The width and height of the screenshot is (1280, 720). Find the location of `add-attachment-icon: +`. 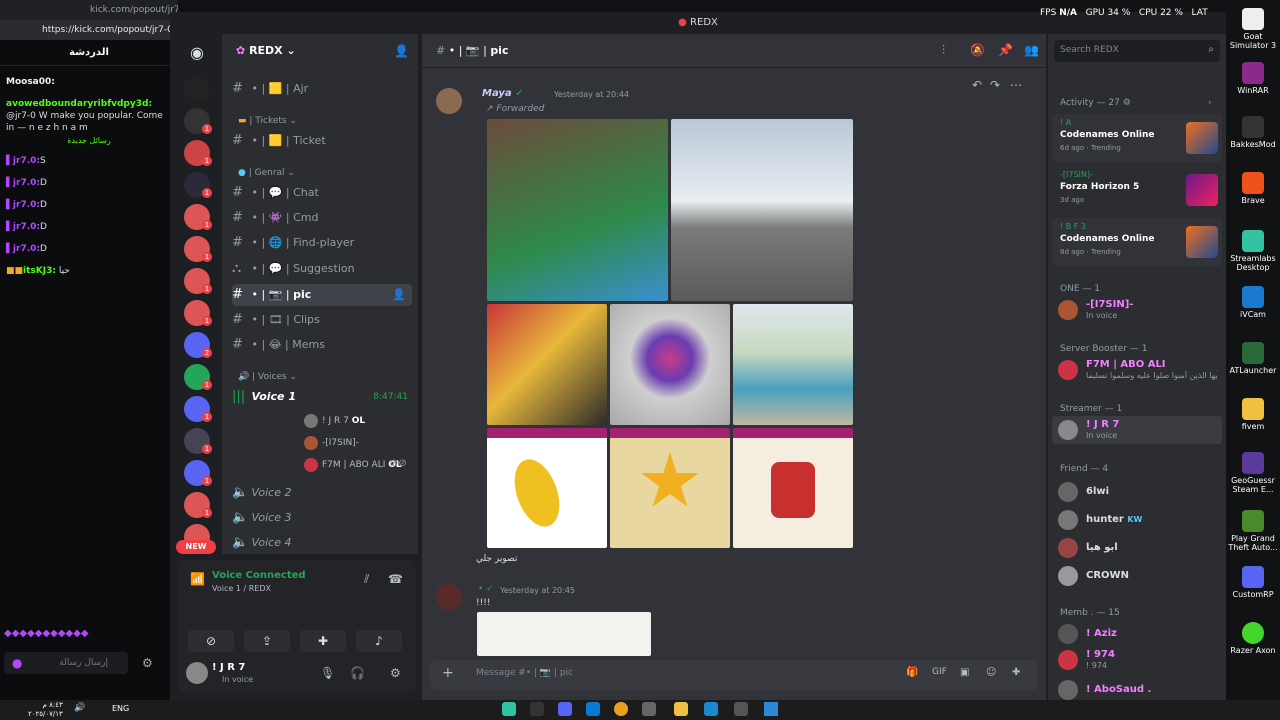

add-attachment-icon: + is located at coordinates (448, 673).